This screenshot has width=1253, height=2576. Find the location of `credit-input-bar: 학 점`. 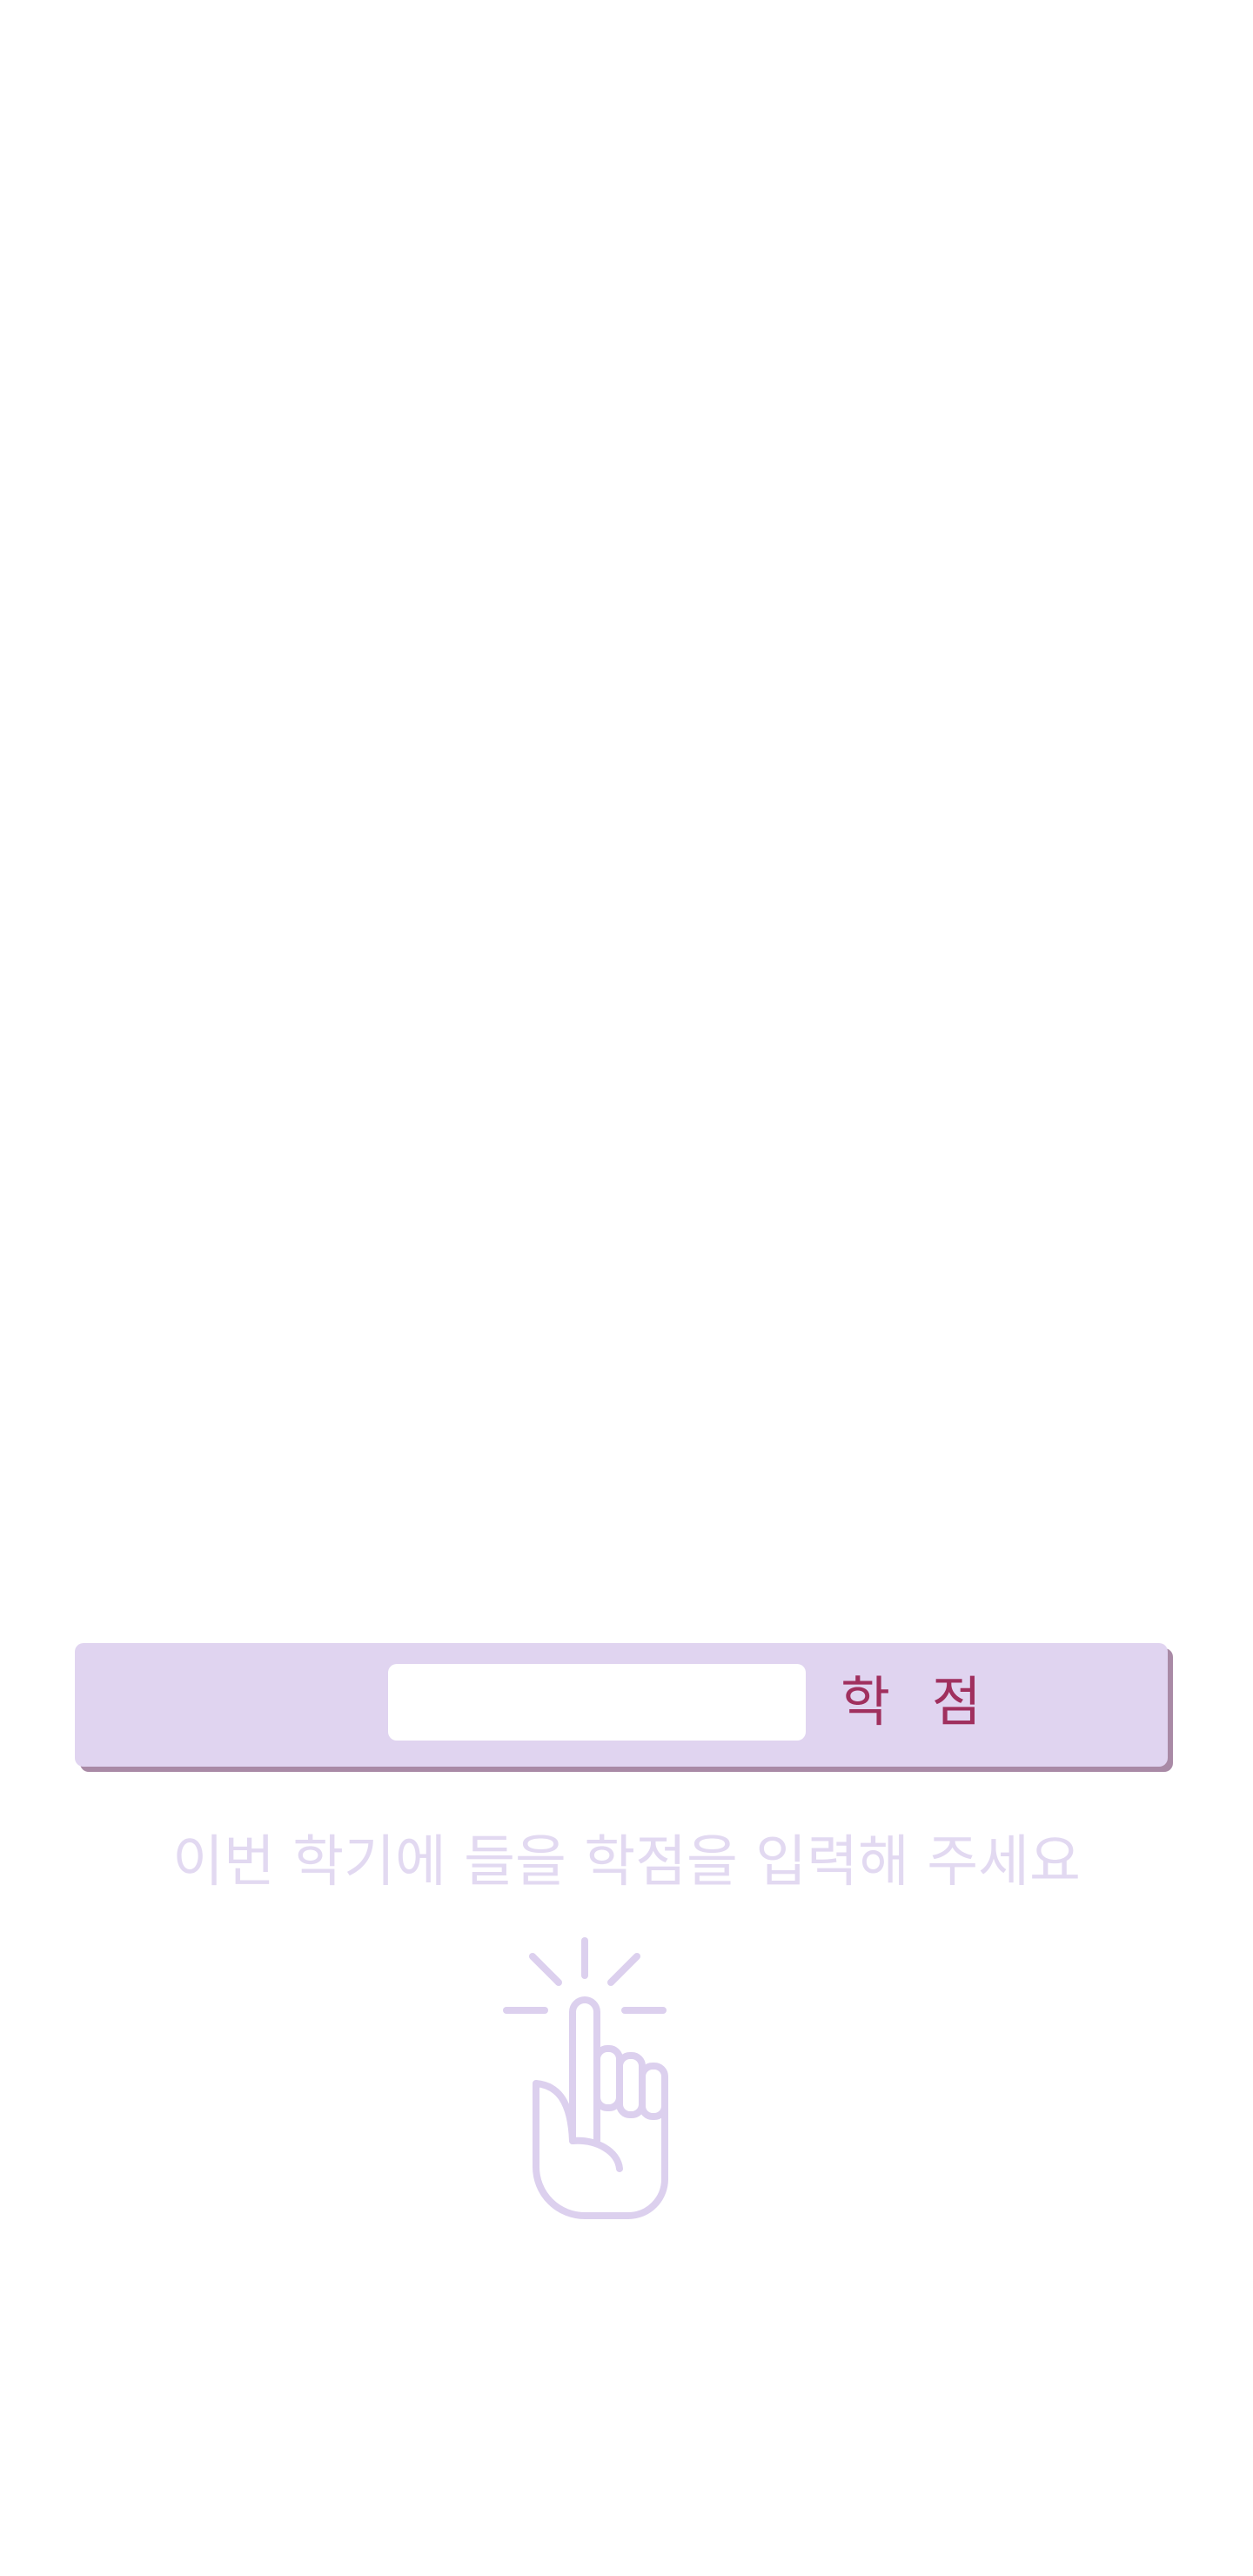

credit-input-bar: 학 점 is located at coordinates (621, 1705).